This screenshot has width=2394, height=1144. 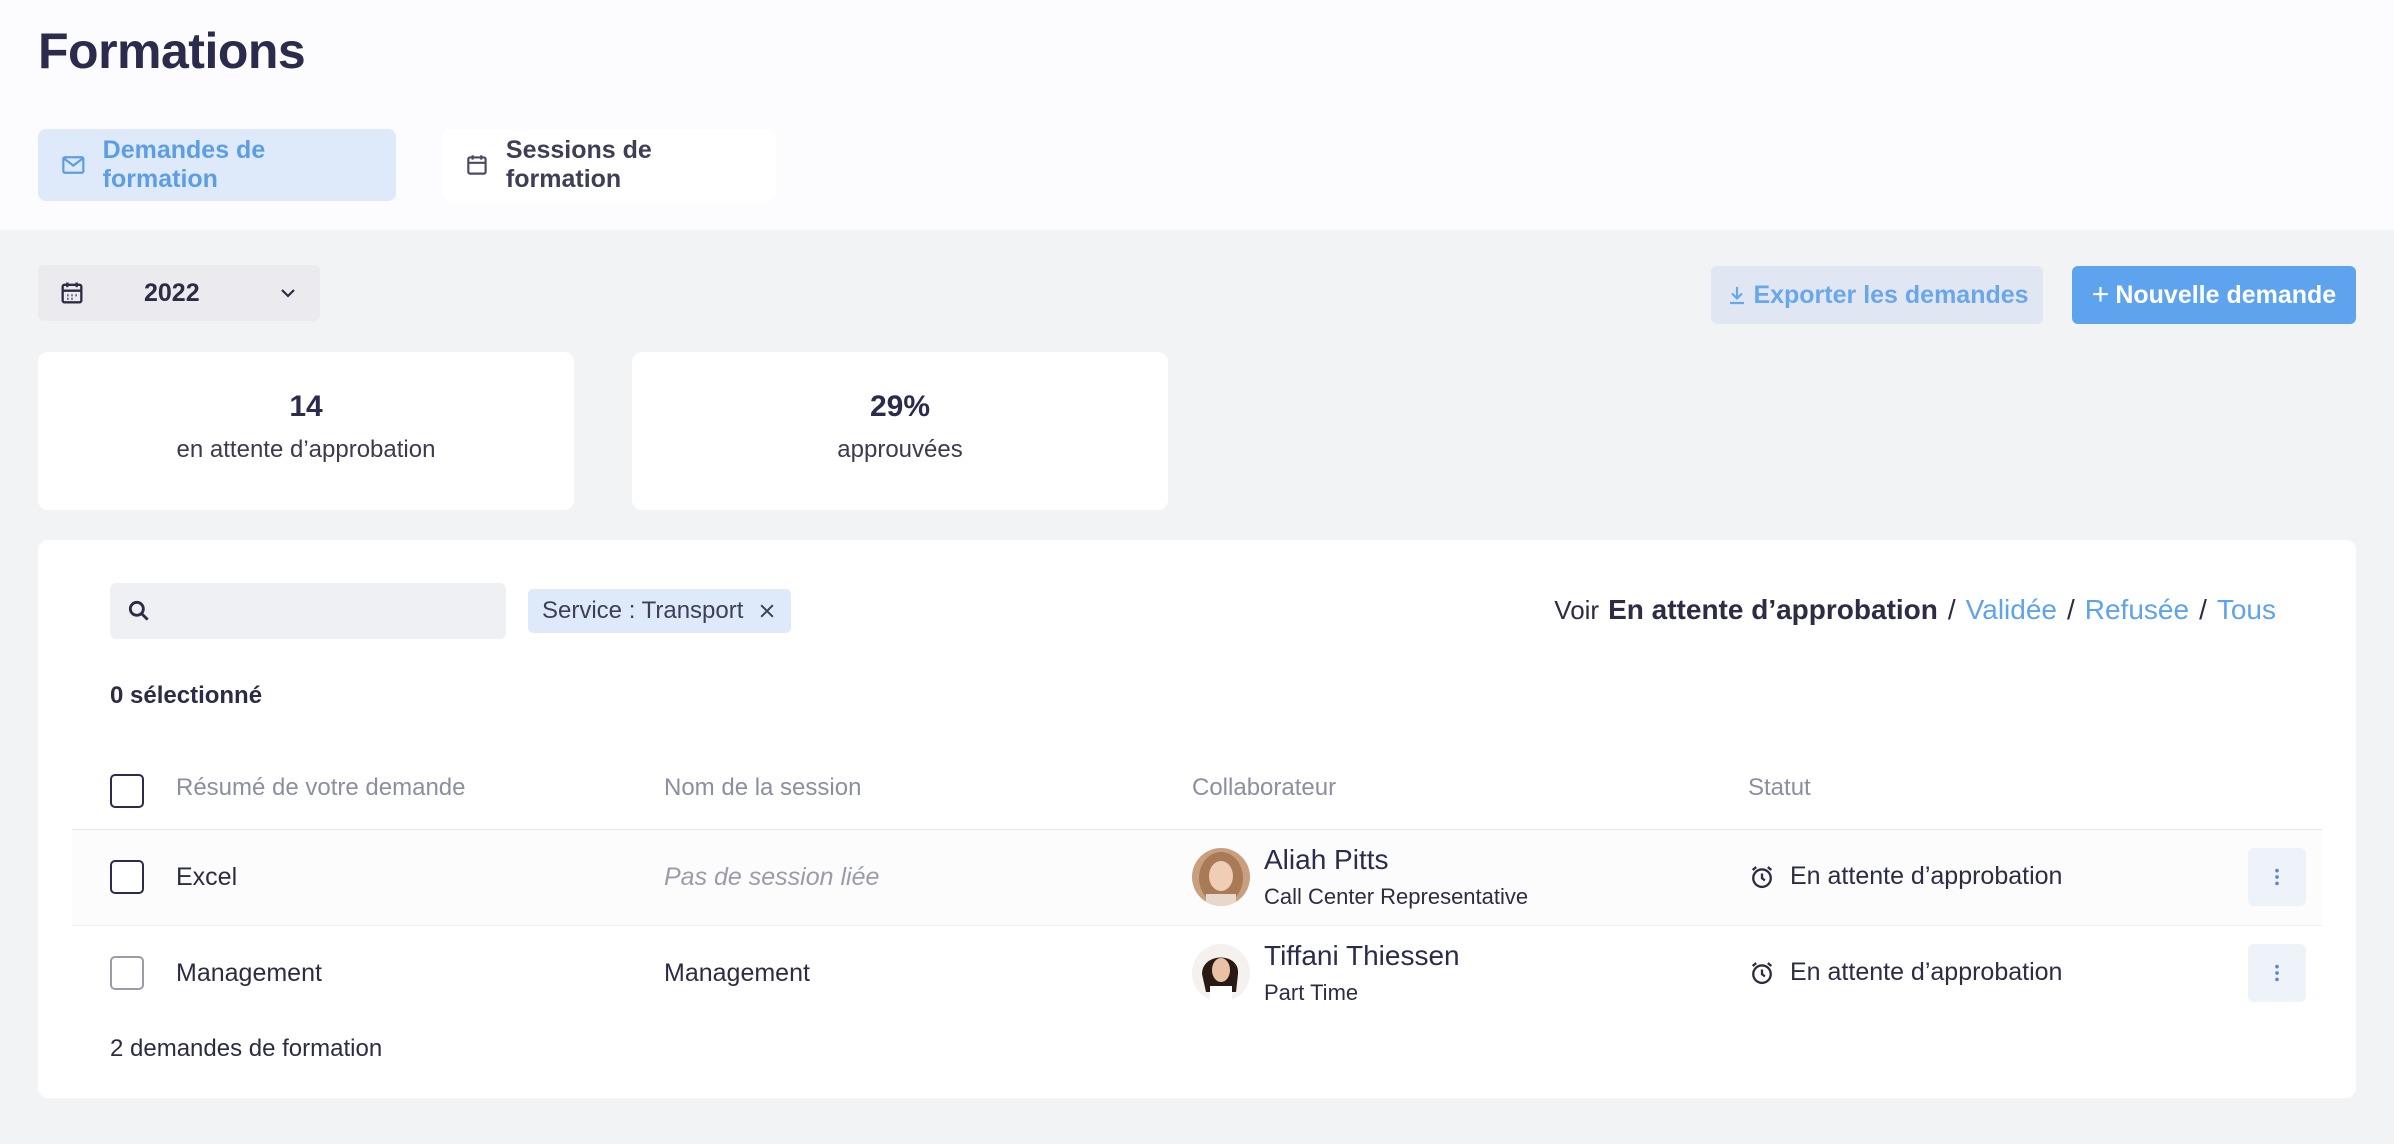 I want to click on tab-label: Demandes de formation, so click(x=184, y=164).